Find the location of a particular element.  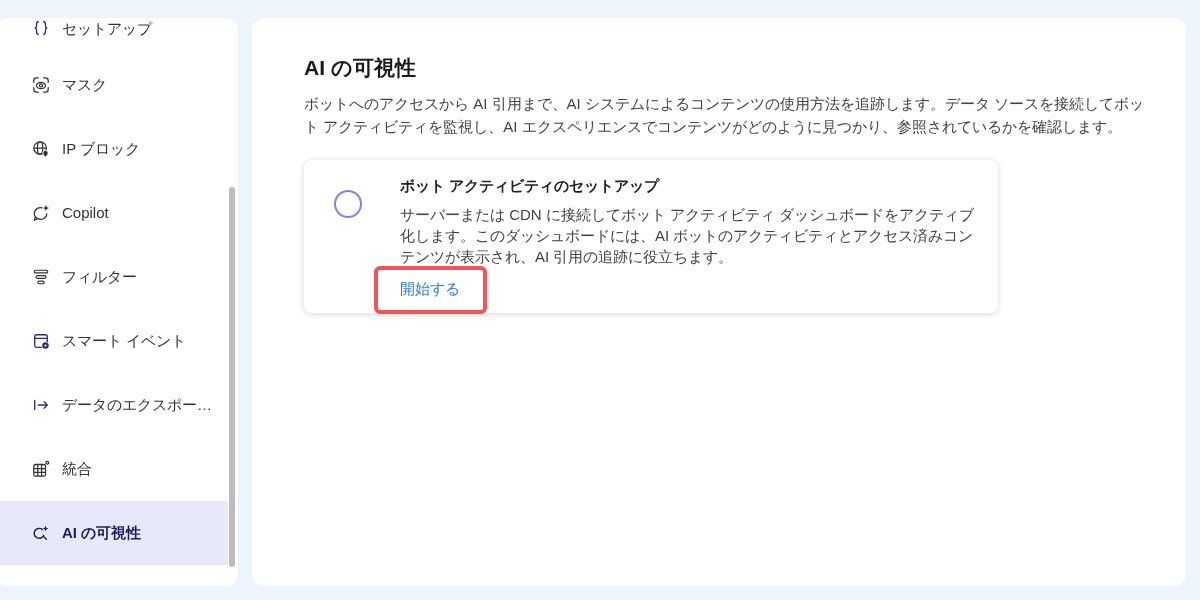

page-title: AI の可視性 is located at coordinates (360, 68).